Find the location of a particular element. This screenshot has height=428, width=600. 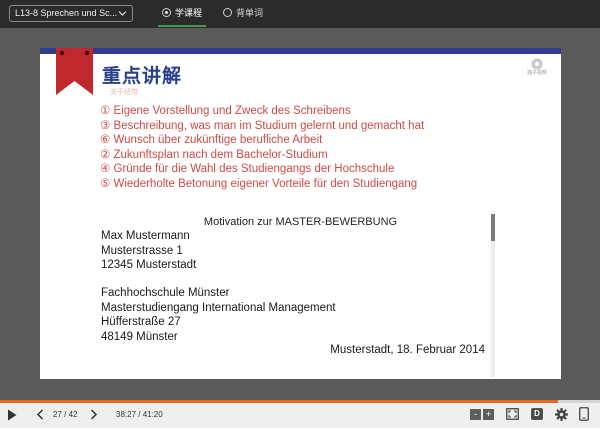

slide-top-line is located at coordinates (300, 51).